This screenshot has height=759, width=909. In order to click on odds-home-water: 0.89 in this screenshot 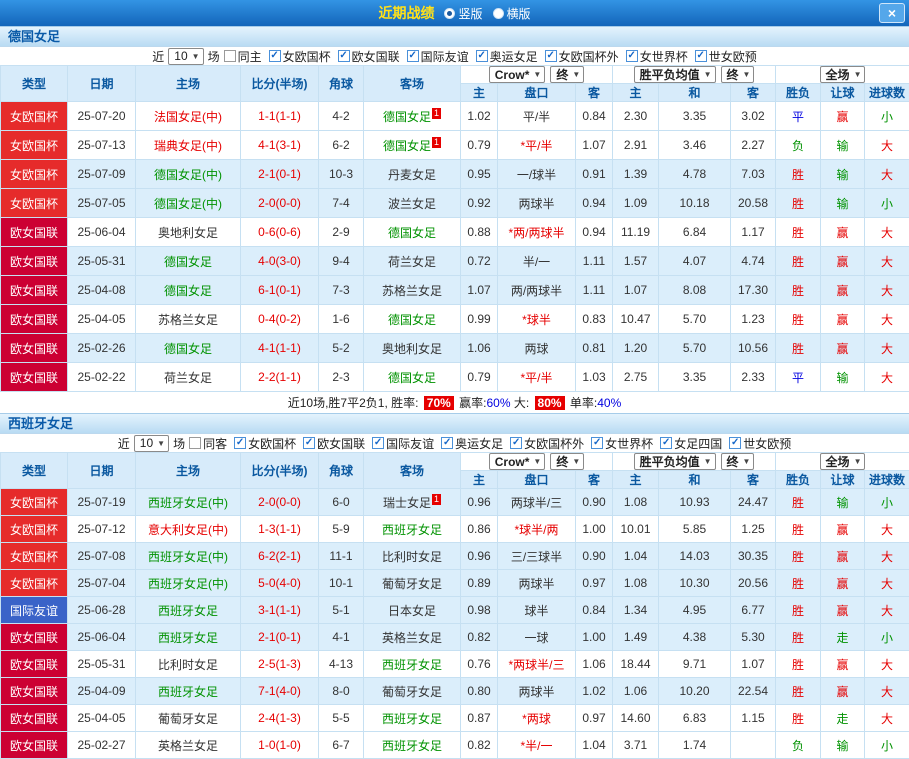, I will do `click(479, 583)`.